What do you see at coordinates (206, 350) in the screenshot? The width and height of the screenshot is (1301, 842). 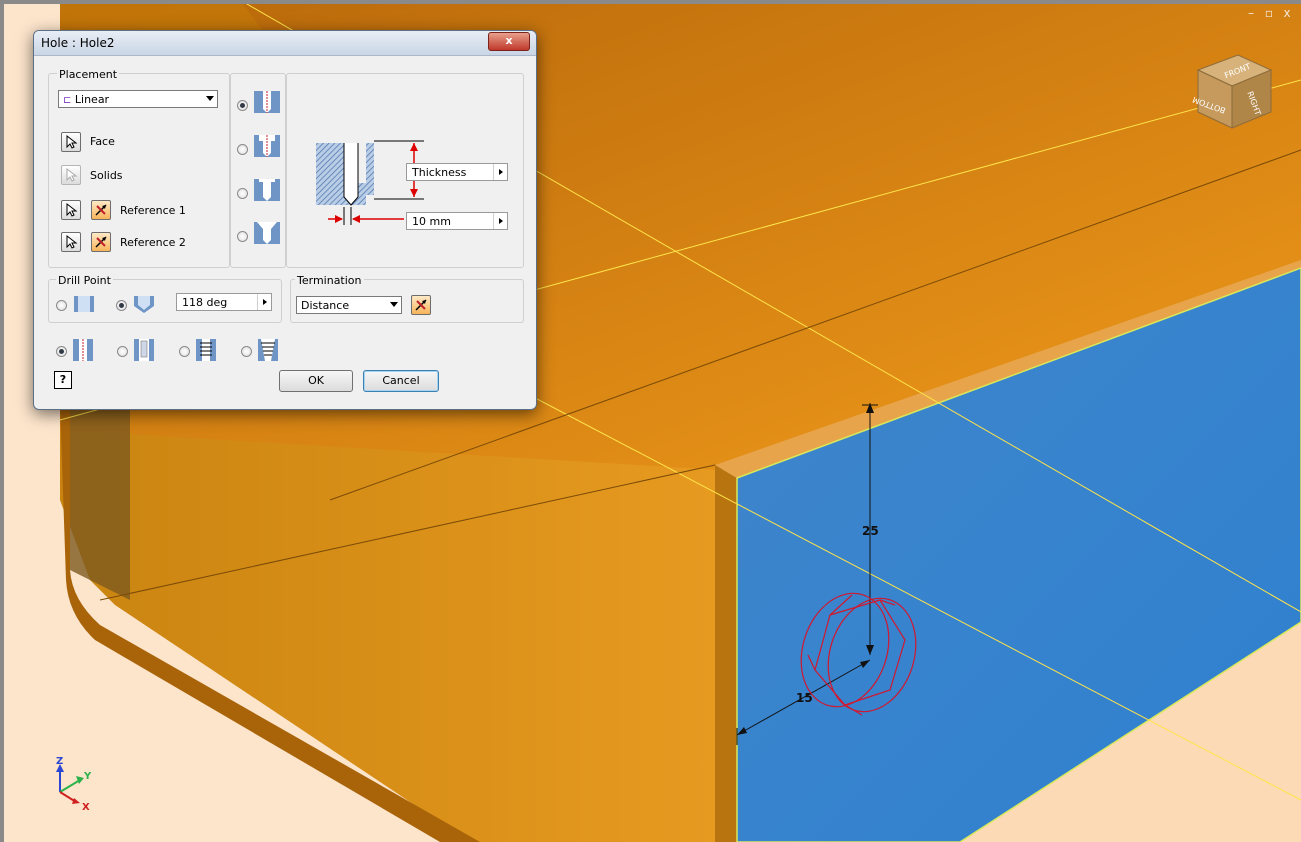 I see `tapped-hole-icon` at bounding box center [206, 350].